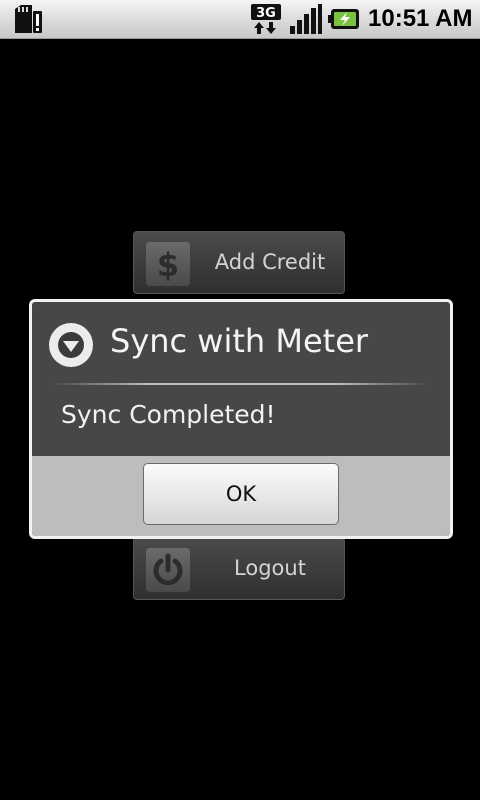 This screenshot has height=800, width=480. What do you see at coordinates (306, 19) in the screenshot?
I see `signal-strength-icon` at bounding box center [306, 19].